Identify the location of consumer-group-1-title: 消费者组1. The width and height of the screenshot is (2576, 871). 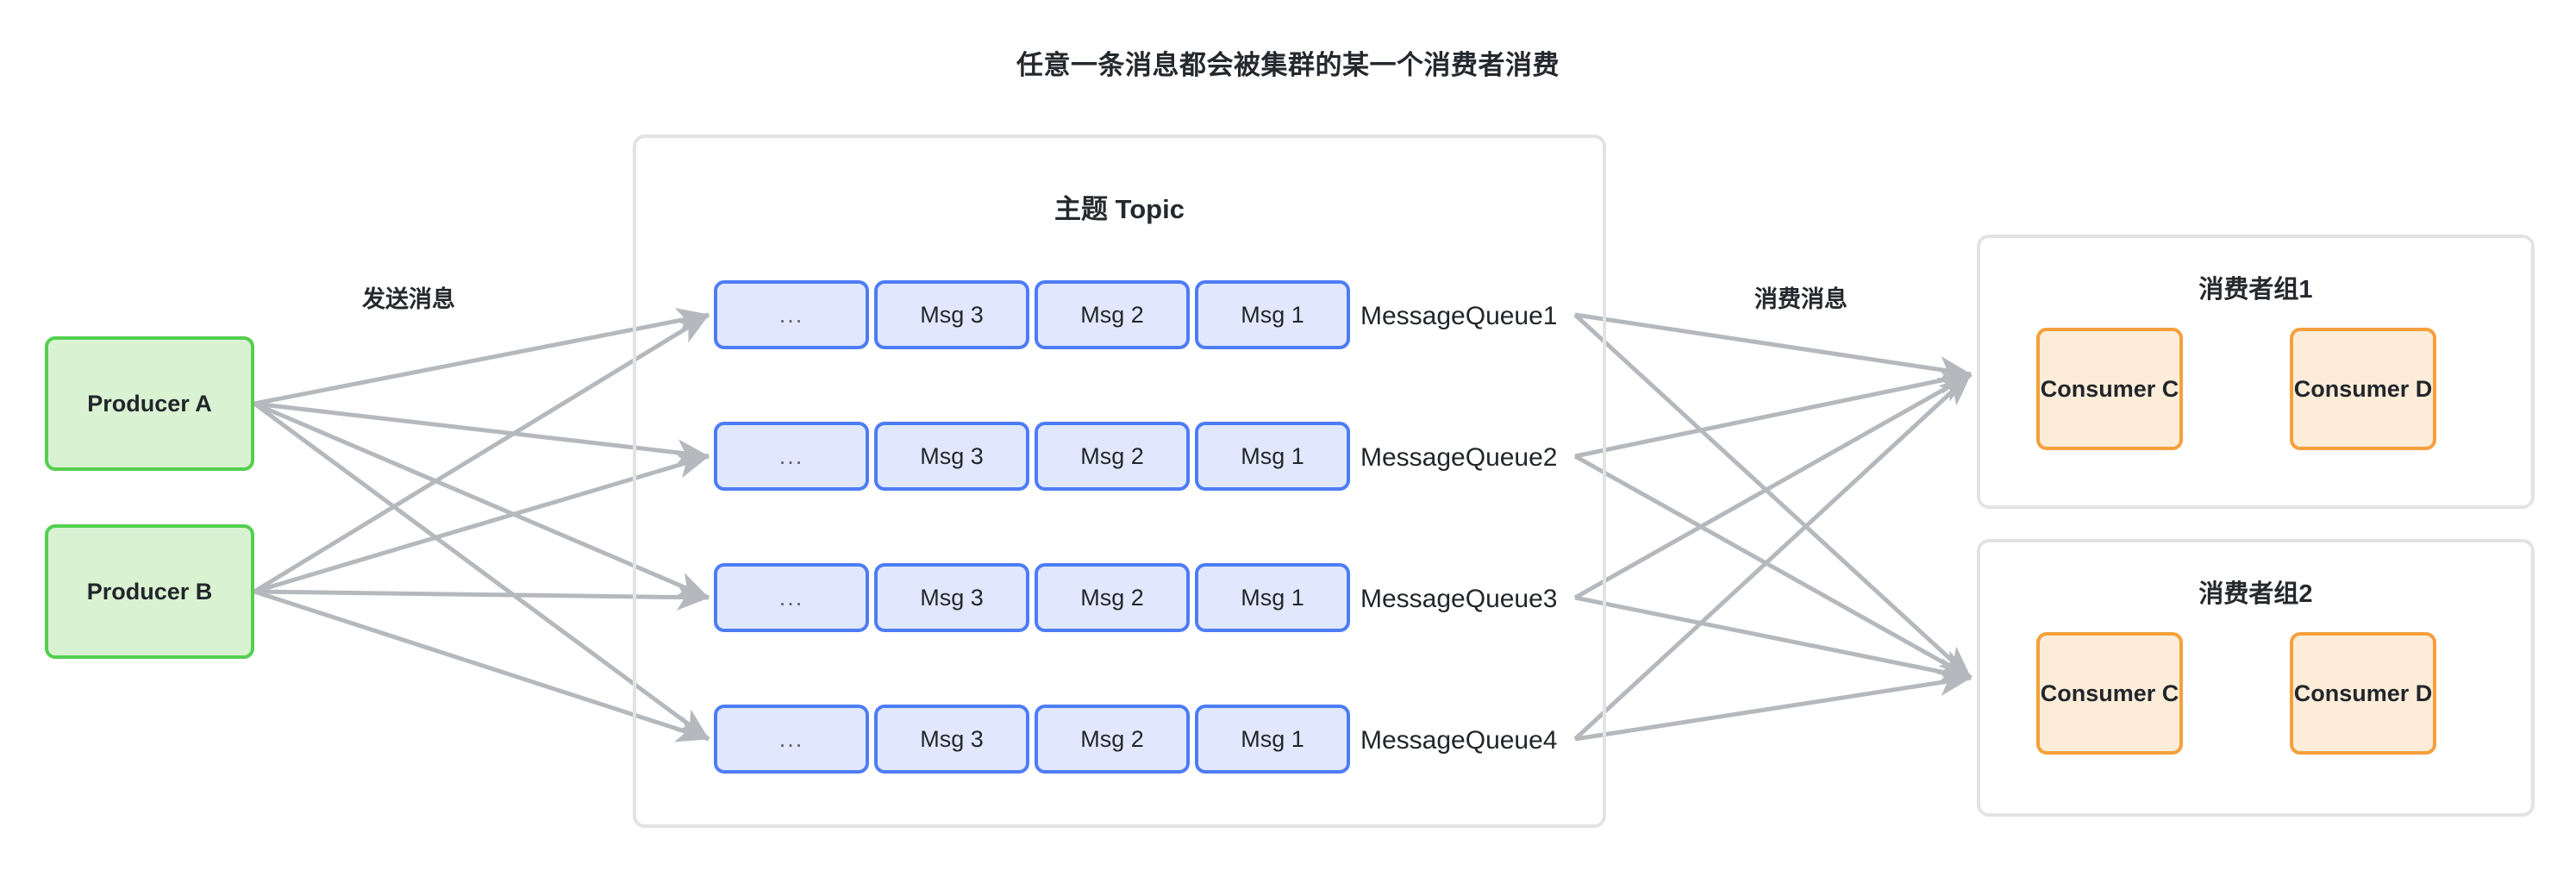
(2255, 290).